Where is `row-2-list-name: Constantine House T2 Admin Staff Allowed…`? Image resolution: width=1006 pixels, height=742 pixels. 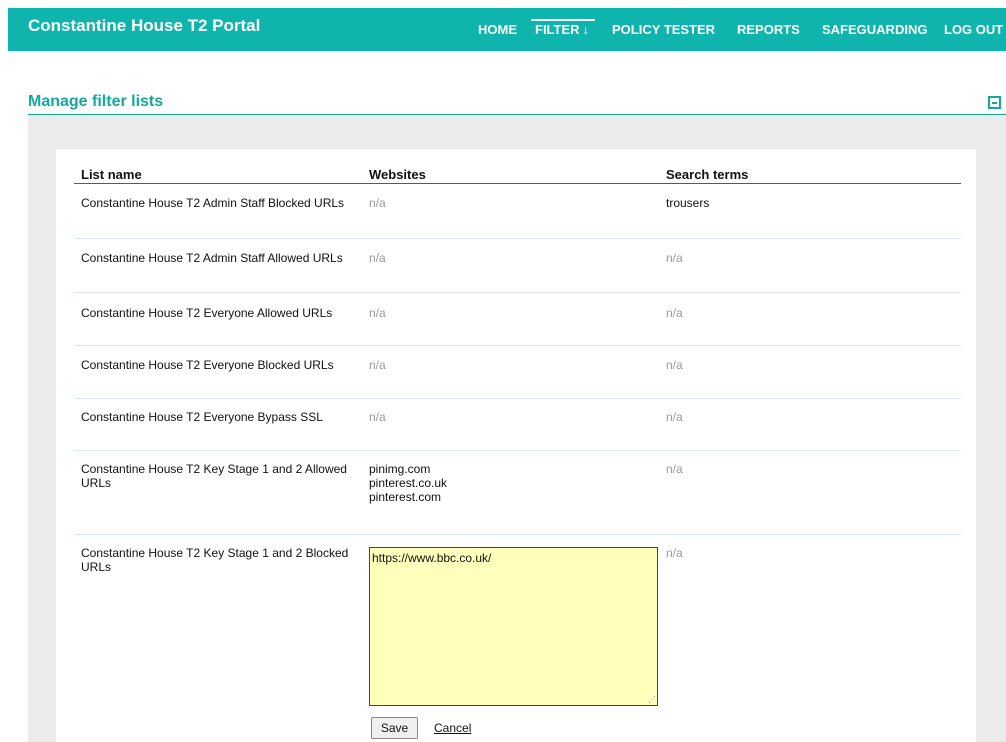 row-2-list-name: Constantine House T2 Admin Staff Allowed… is located at coordinates (212, 258).